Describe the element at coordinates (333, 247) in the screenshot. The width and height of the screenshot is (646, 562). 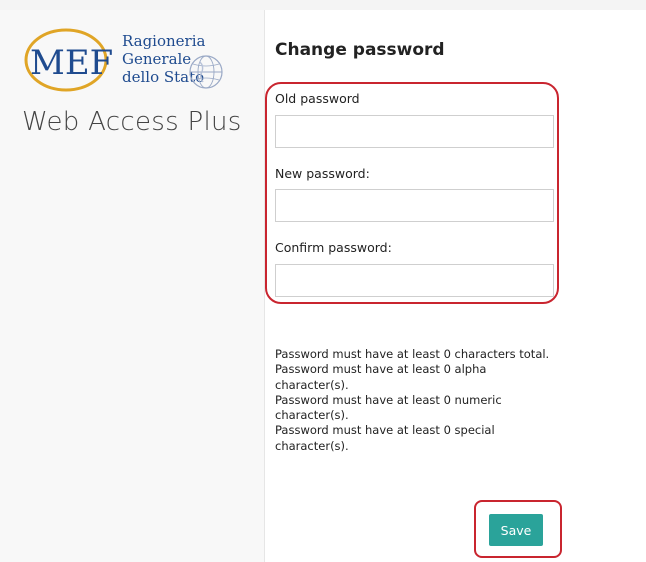
I see `confirm-password-label: Confirm password:` at that location.